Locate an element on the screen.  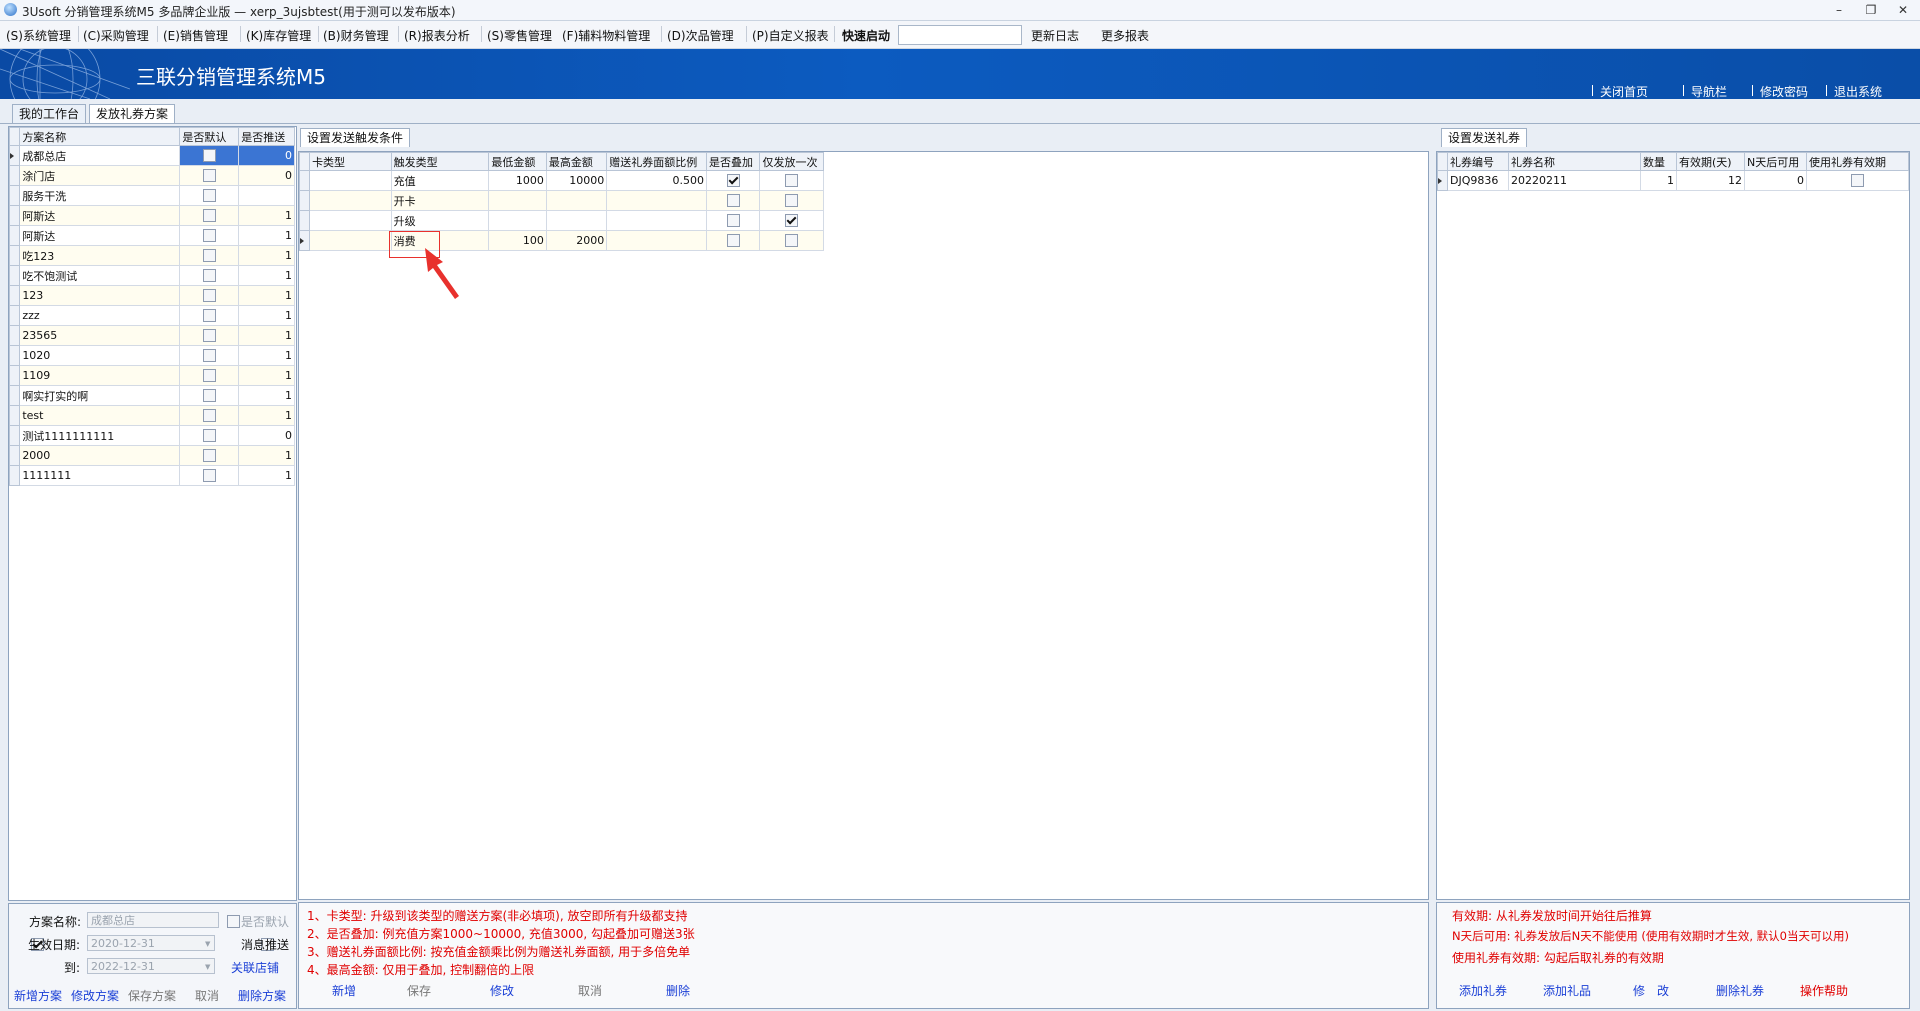
plan-col-name: 方案名称 is located at coordinates (100, 136).